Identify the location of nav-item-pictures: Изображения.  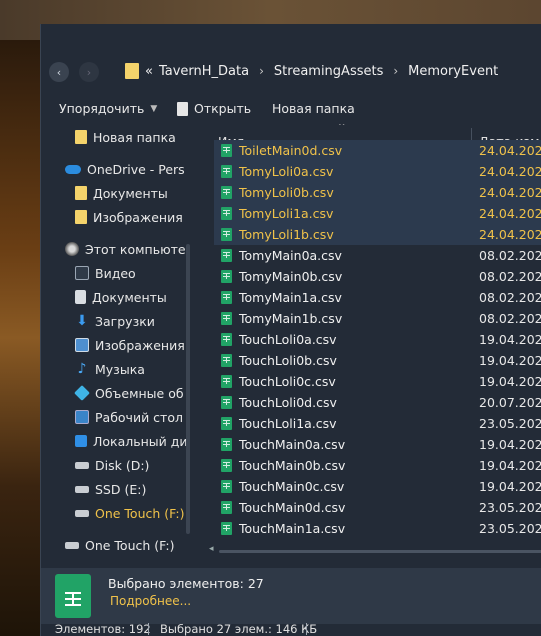
(130, 345).